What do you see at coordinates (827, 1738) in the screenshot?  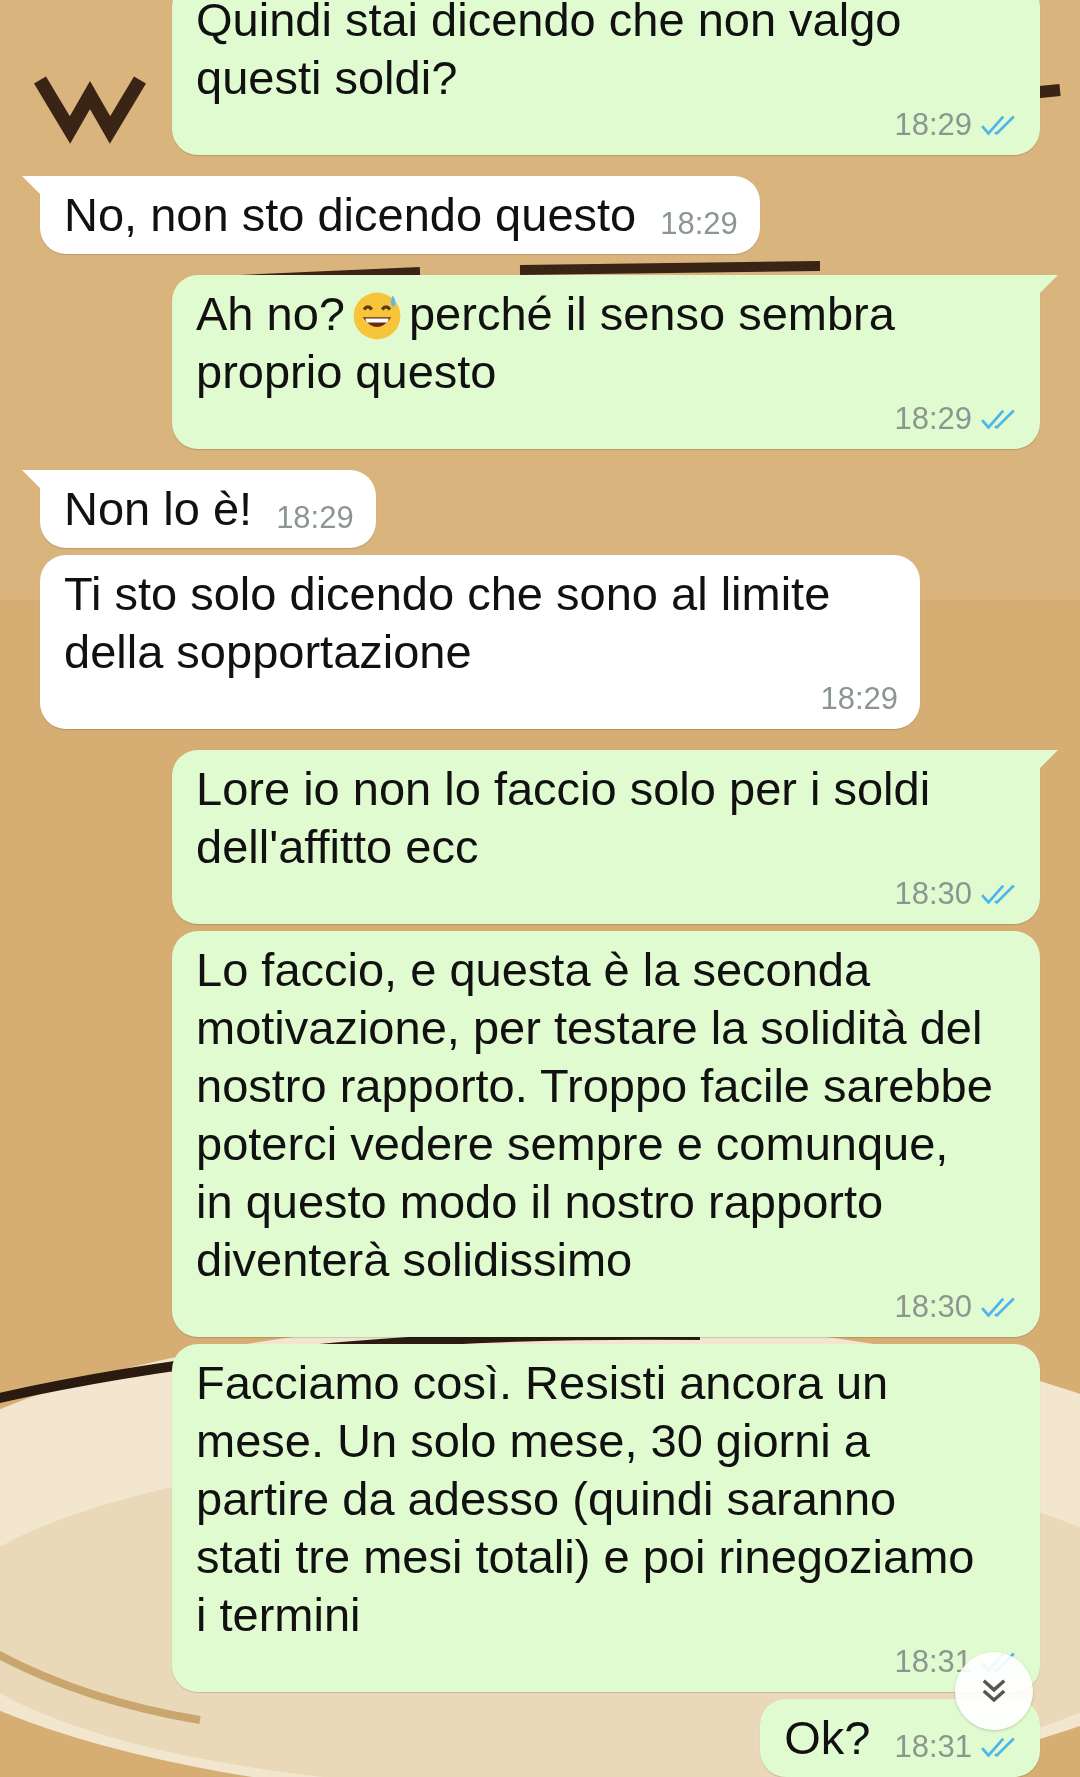 I see `message-text: Ok?` at bounding box center [827, 1738].